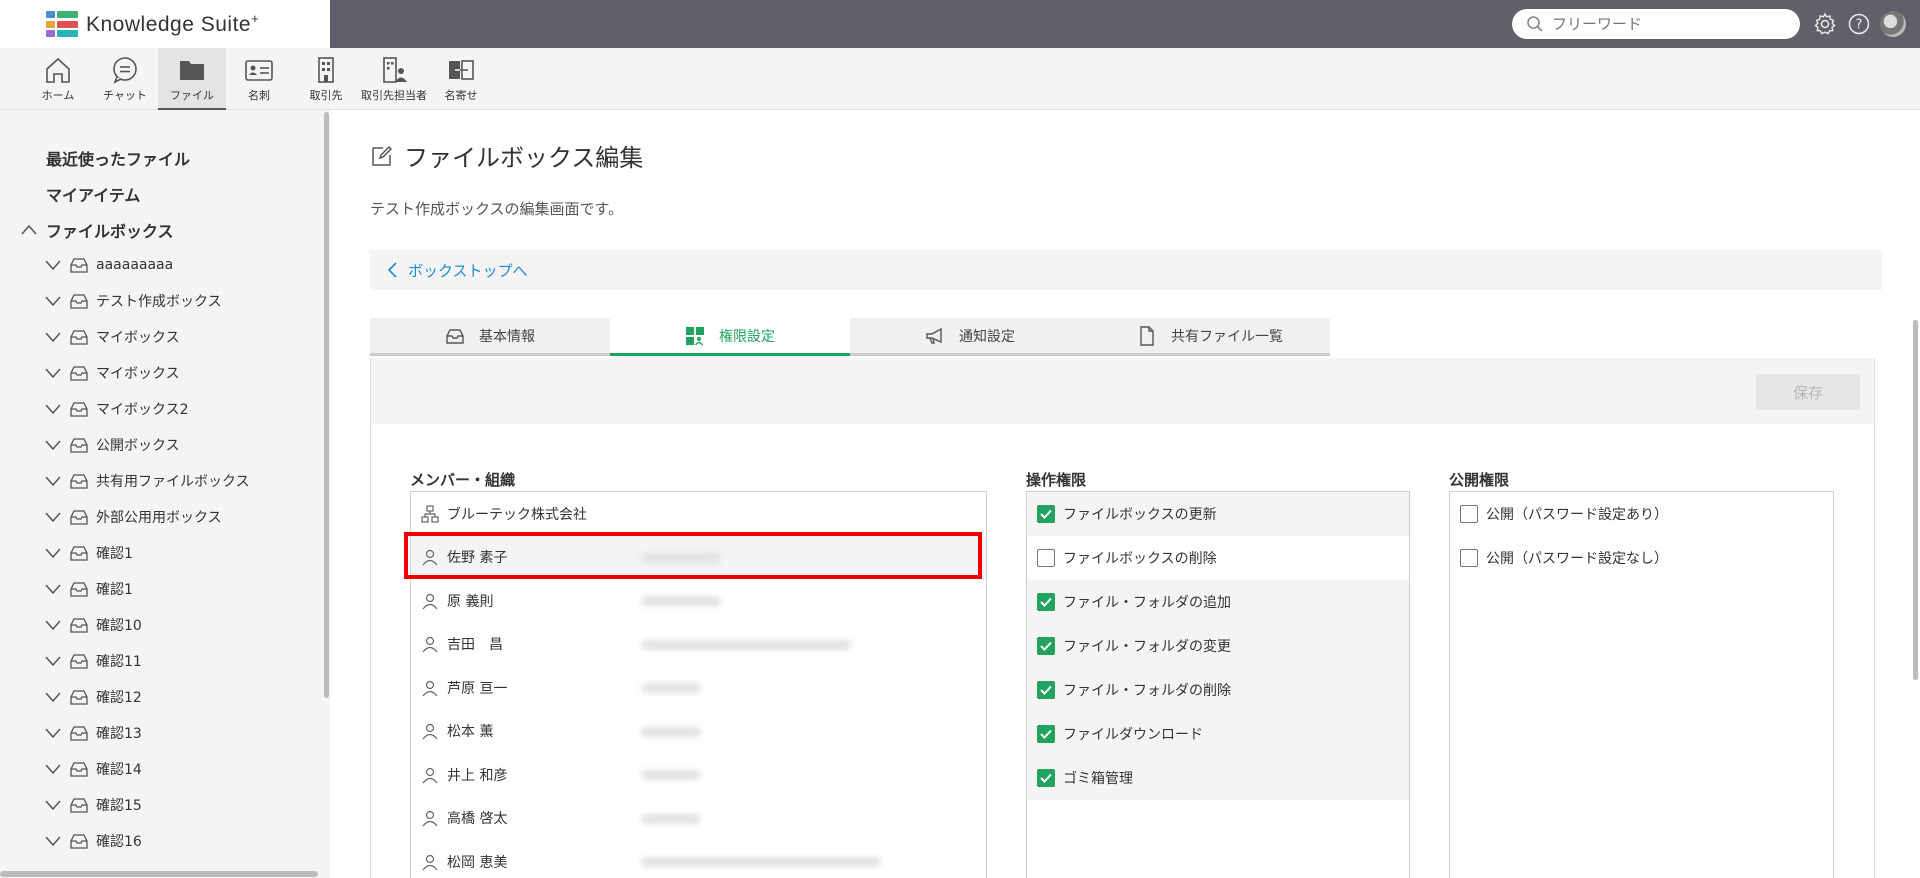 This screenshot has height=878, width=1920. I want to click on tab-shared-files: 共有ファイル一覧, so click(1210, 337).